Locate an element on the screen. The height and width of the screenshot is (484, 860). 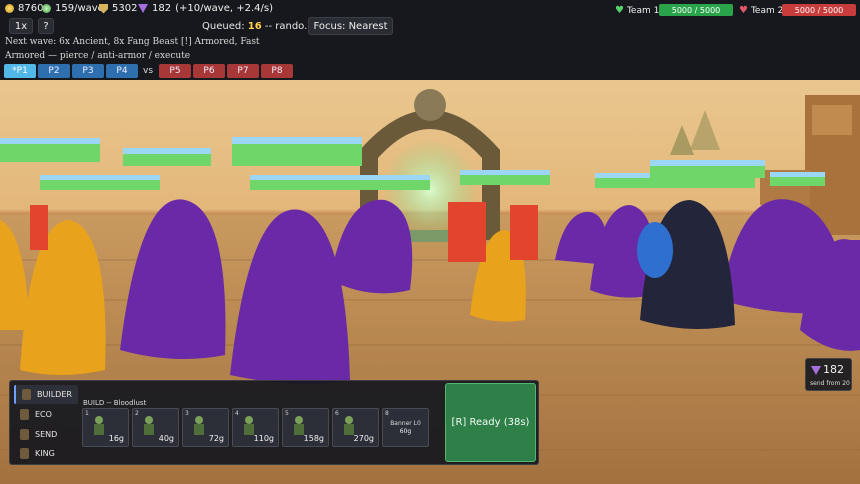
build-card-5: 5 158g is located at coordinates (305, 427).